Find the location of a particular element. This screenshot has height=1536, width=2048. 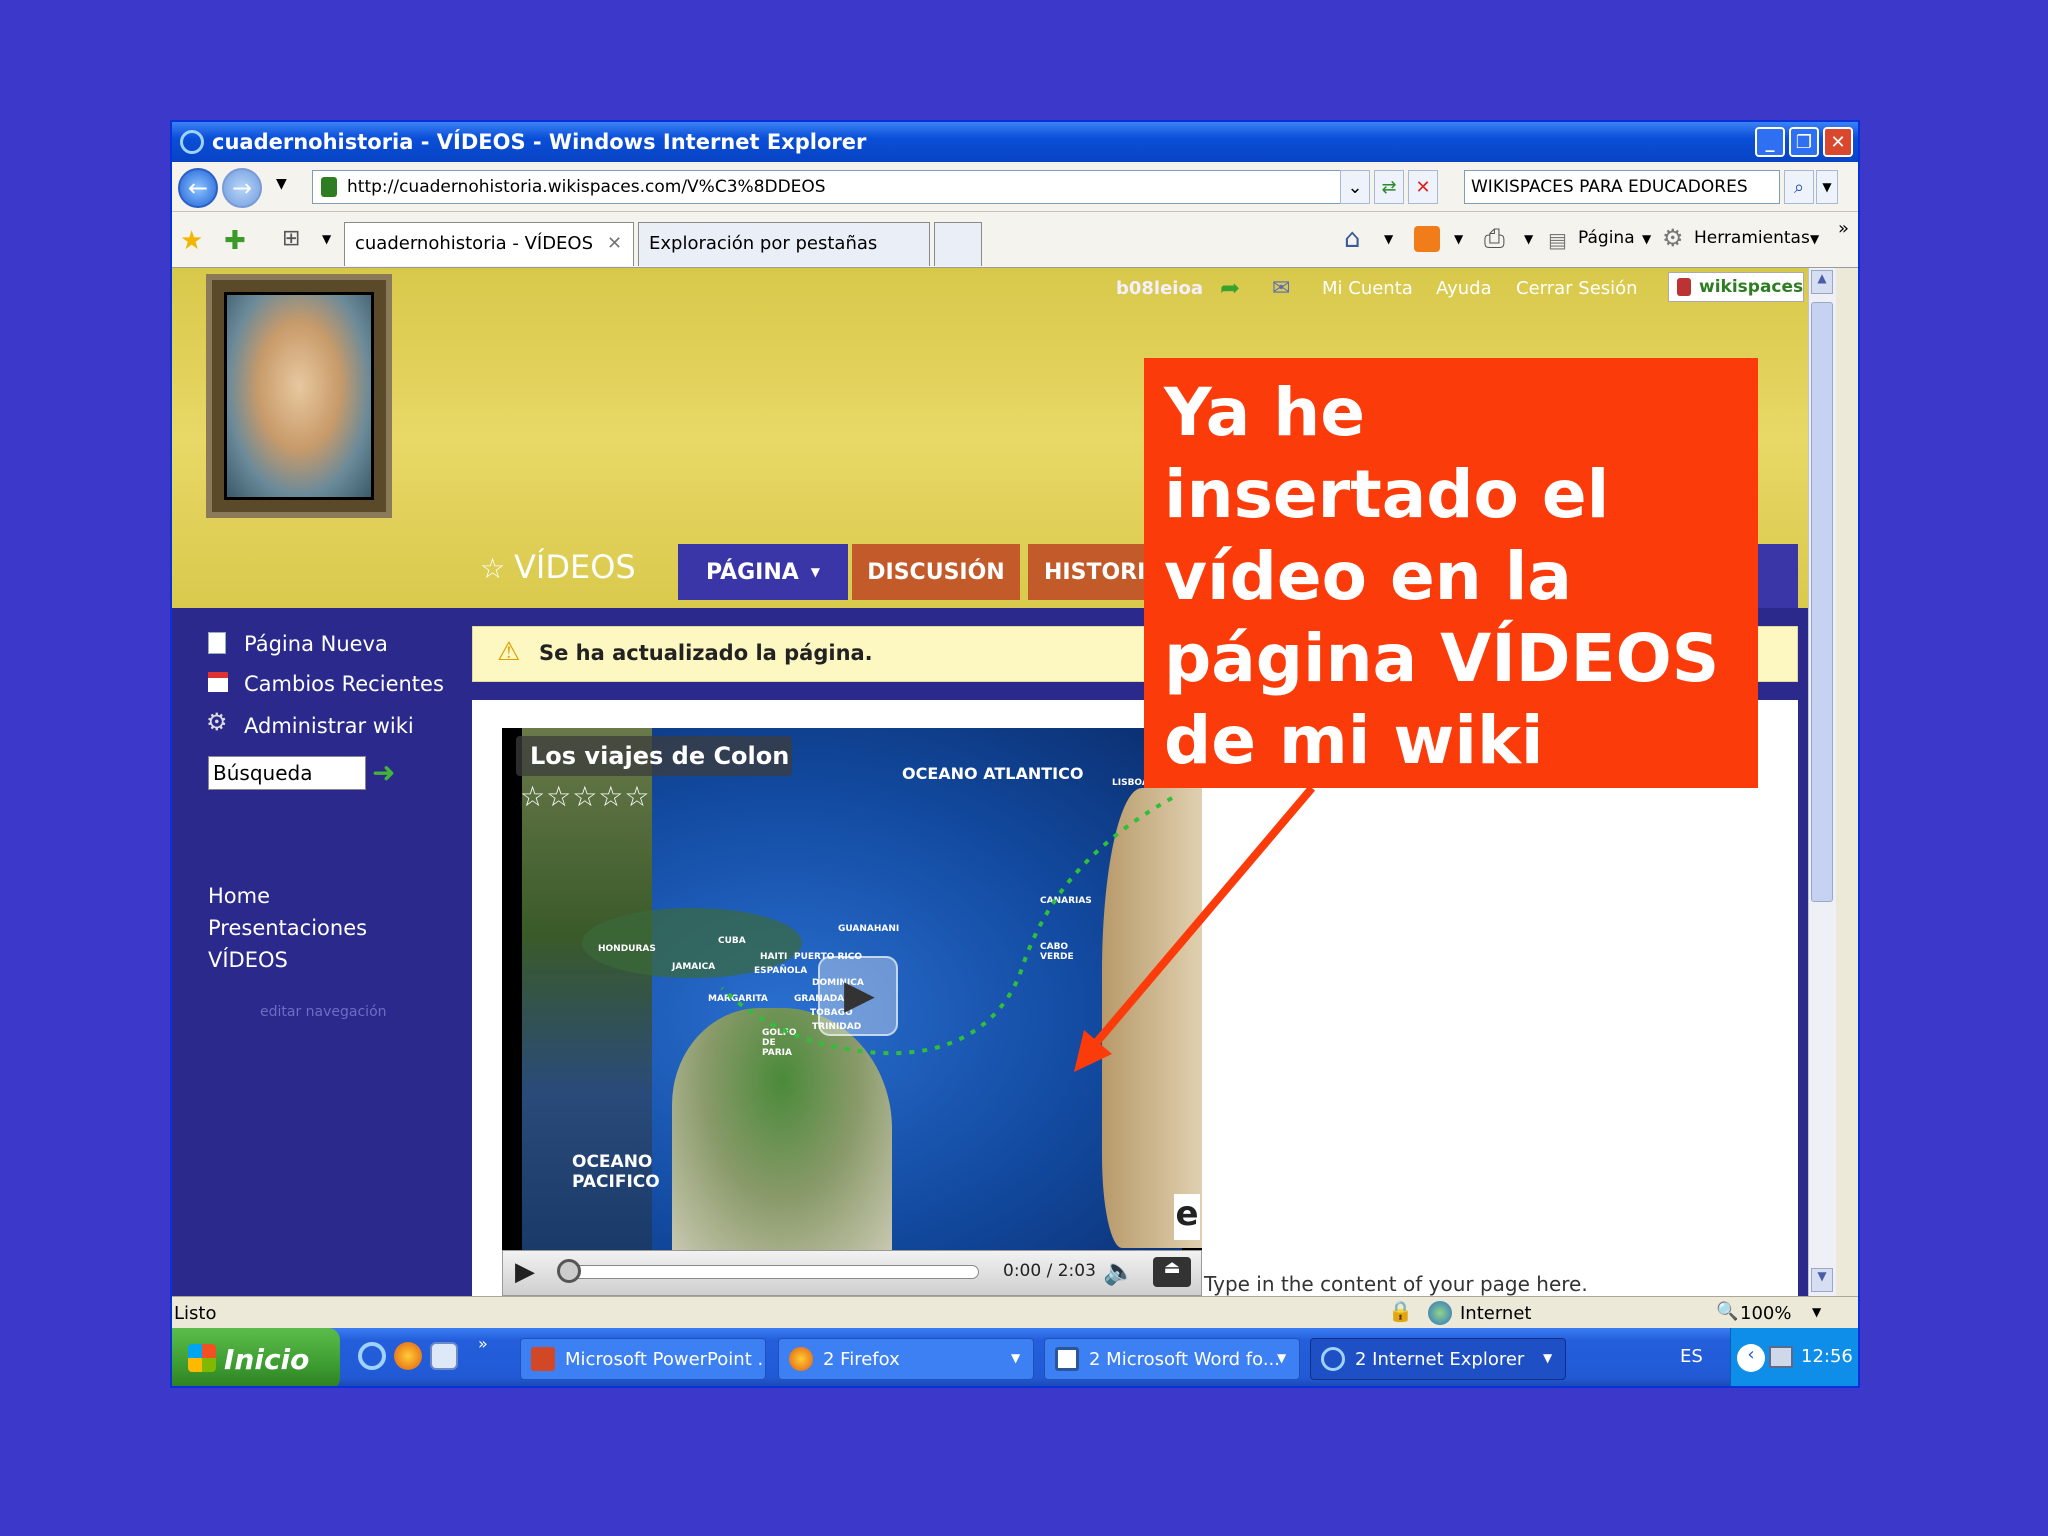

zoom-icon: 🔍 is located at coordinates (1727, 1311).